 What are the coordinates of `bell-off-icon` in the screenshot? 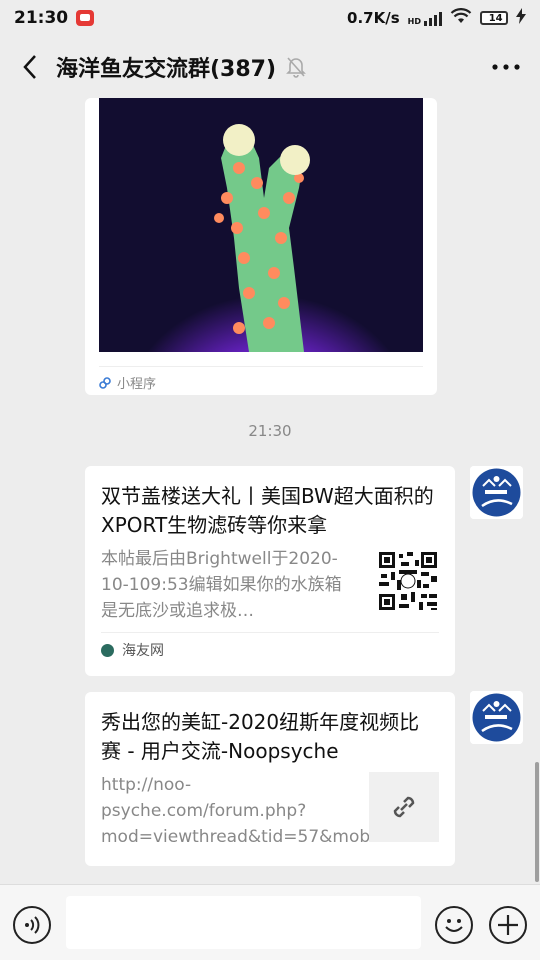 It's located at (297, 67).